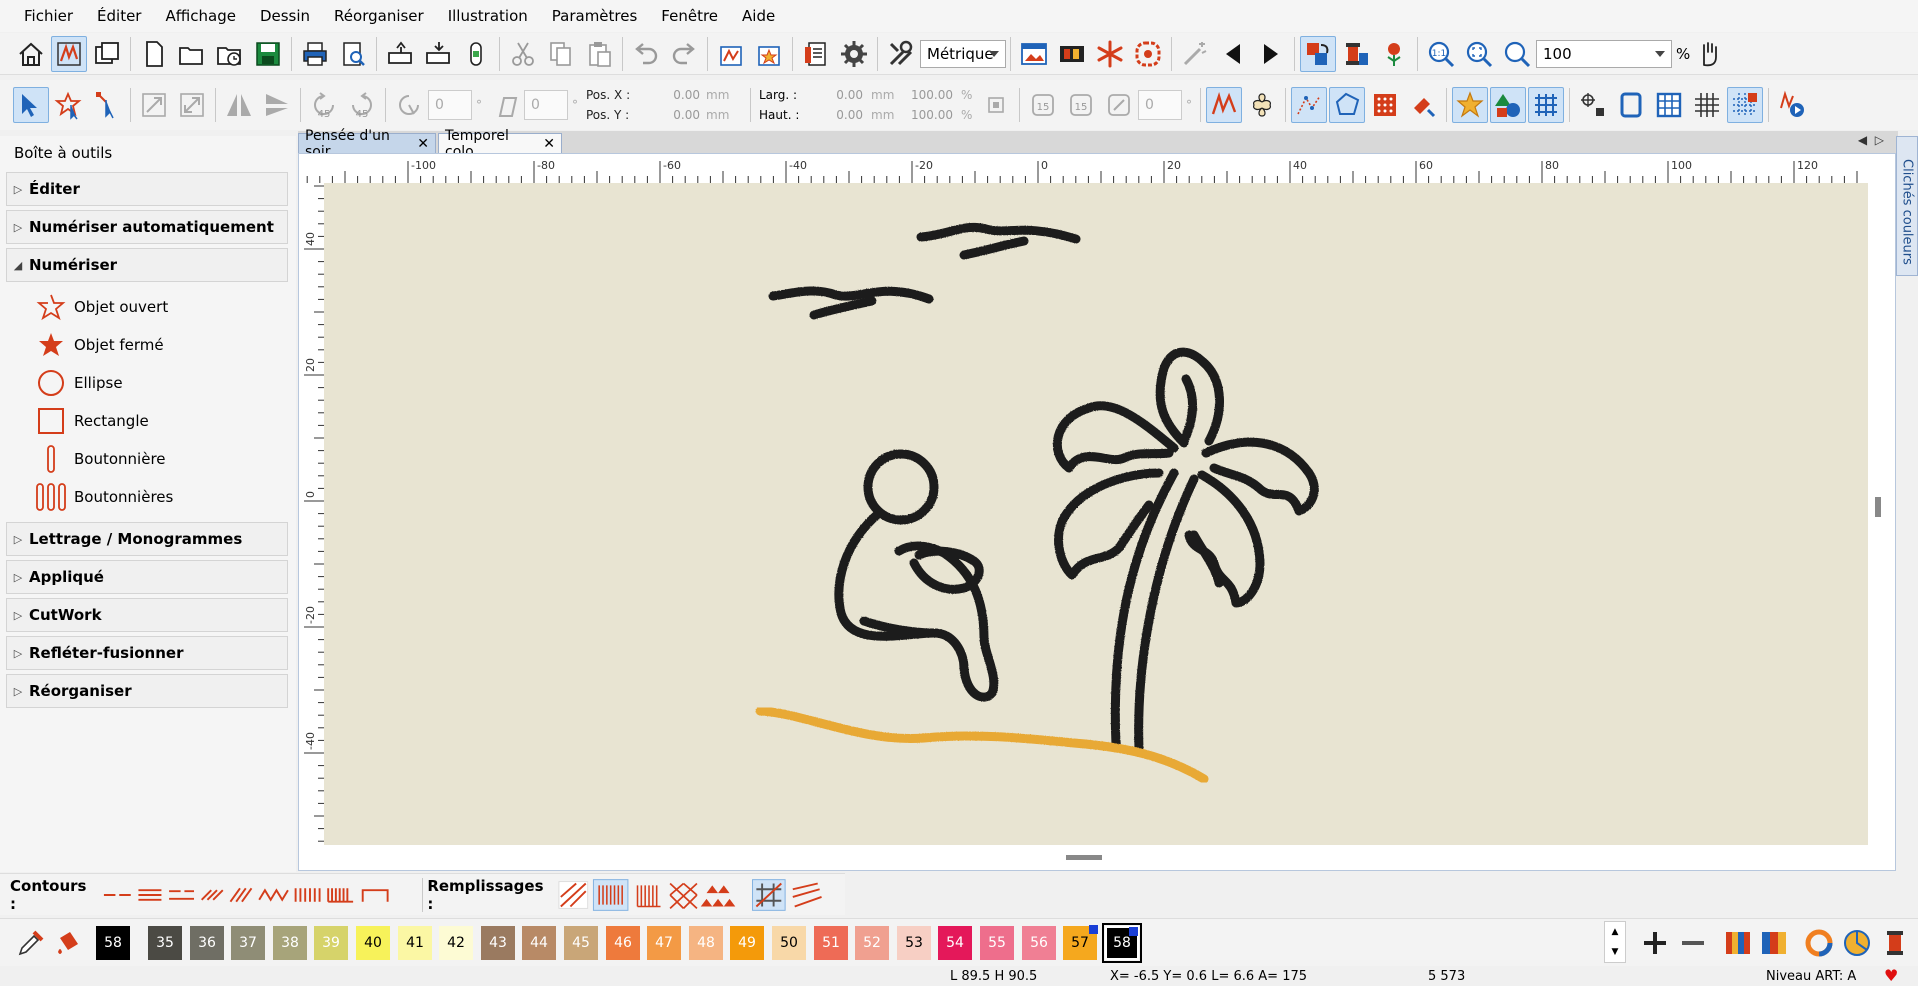 The width and height of the screenshot is (1918, 986). What do you see at coordinates (31, 105) in the screenshot?
I see `select-tool-button` at bounding box center [31, 105].